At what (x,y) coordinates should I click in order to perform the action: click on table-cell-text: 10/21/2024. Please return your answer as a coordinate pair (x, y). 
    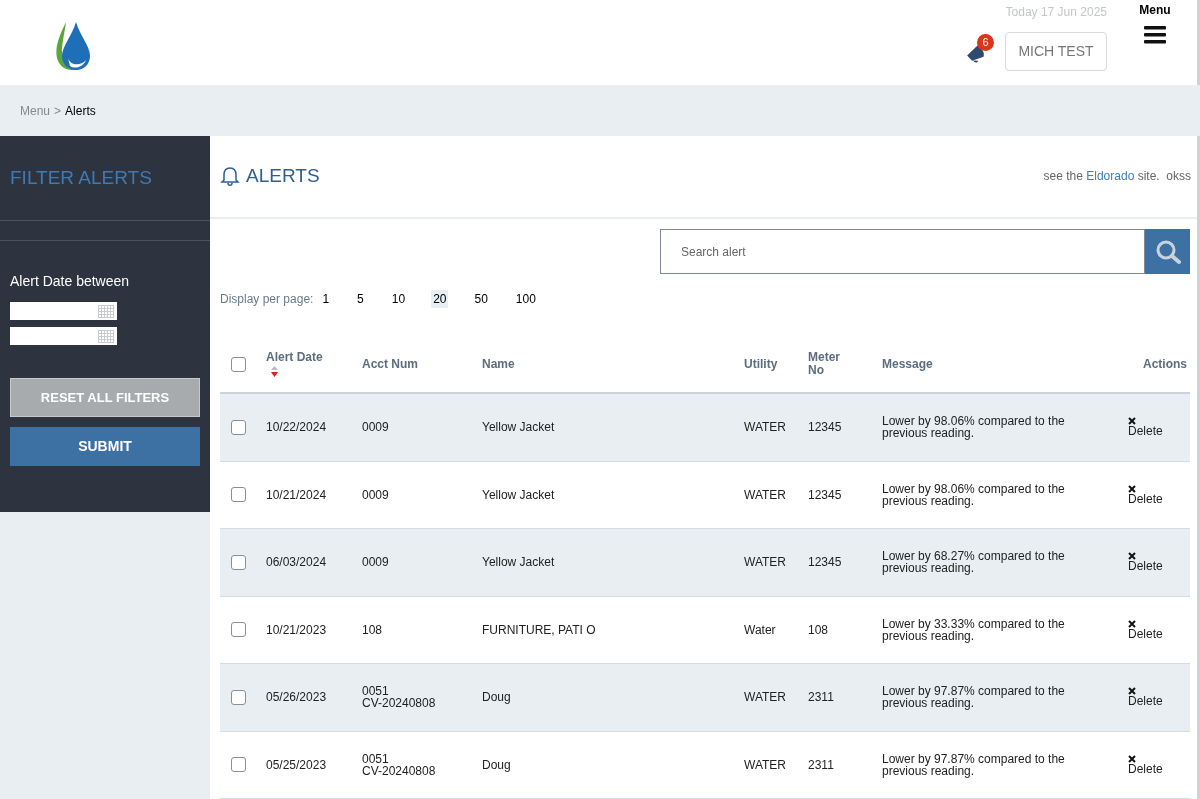
    Looking at the image, I should click on (297, 495).